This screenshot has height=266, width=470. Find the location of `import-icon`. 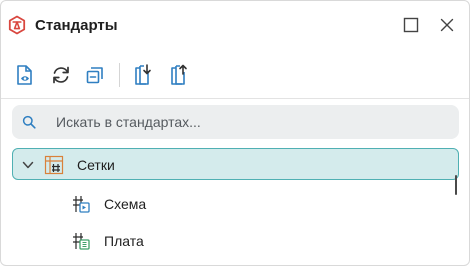

import-icon is located at coordinates (143, 74).